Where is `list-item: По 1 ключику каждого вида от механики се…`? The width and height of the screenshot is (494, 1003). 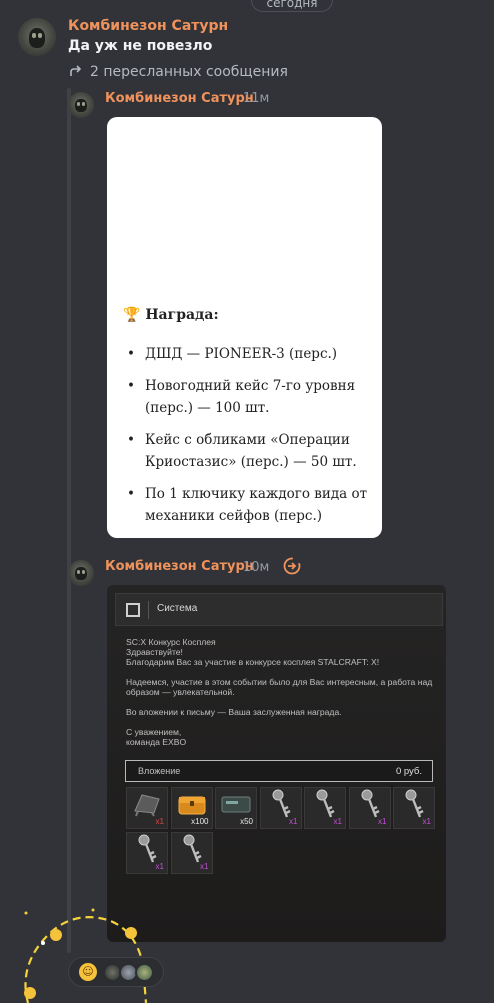 list-item: По 1 ключику каждого вида от механики се… is located at coordinates (248, 505).